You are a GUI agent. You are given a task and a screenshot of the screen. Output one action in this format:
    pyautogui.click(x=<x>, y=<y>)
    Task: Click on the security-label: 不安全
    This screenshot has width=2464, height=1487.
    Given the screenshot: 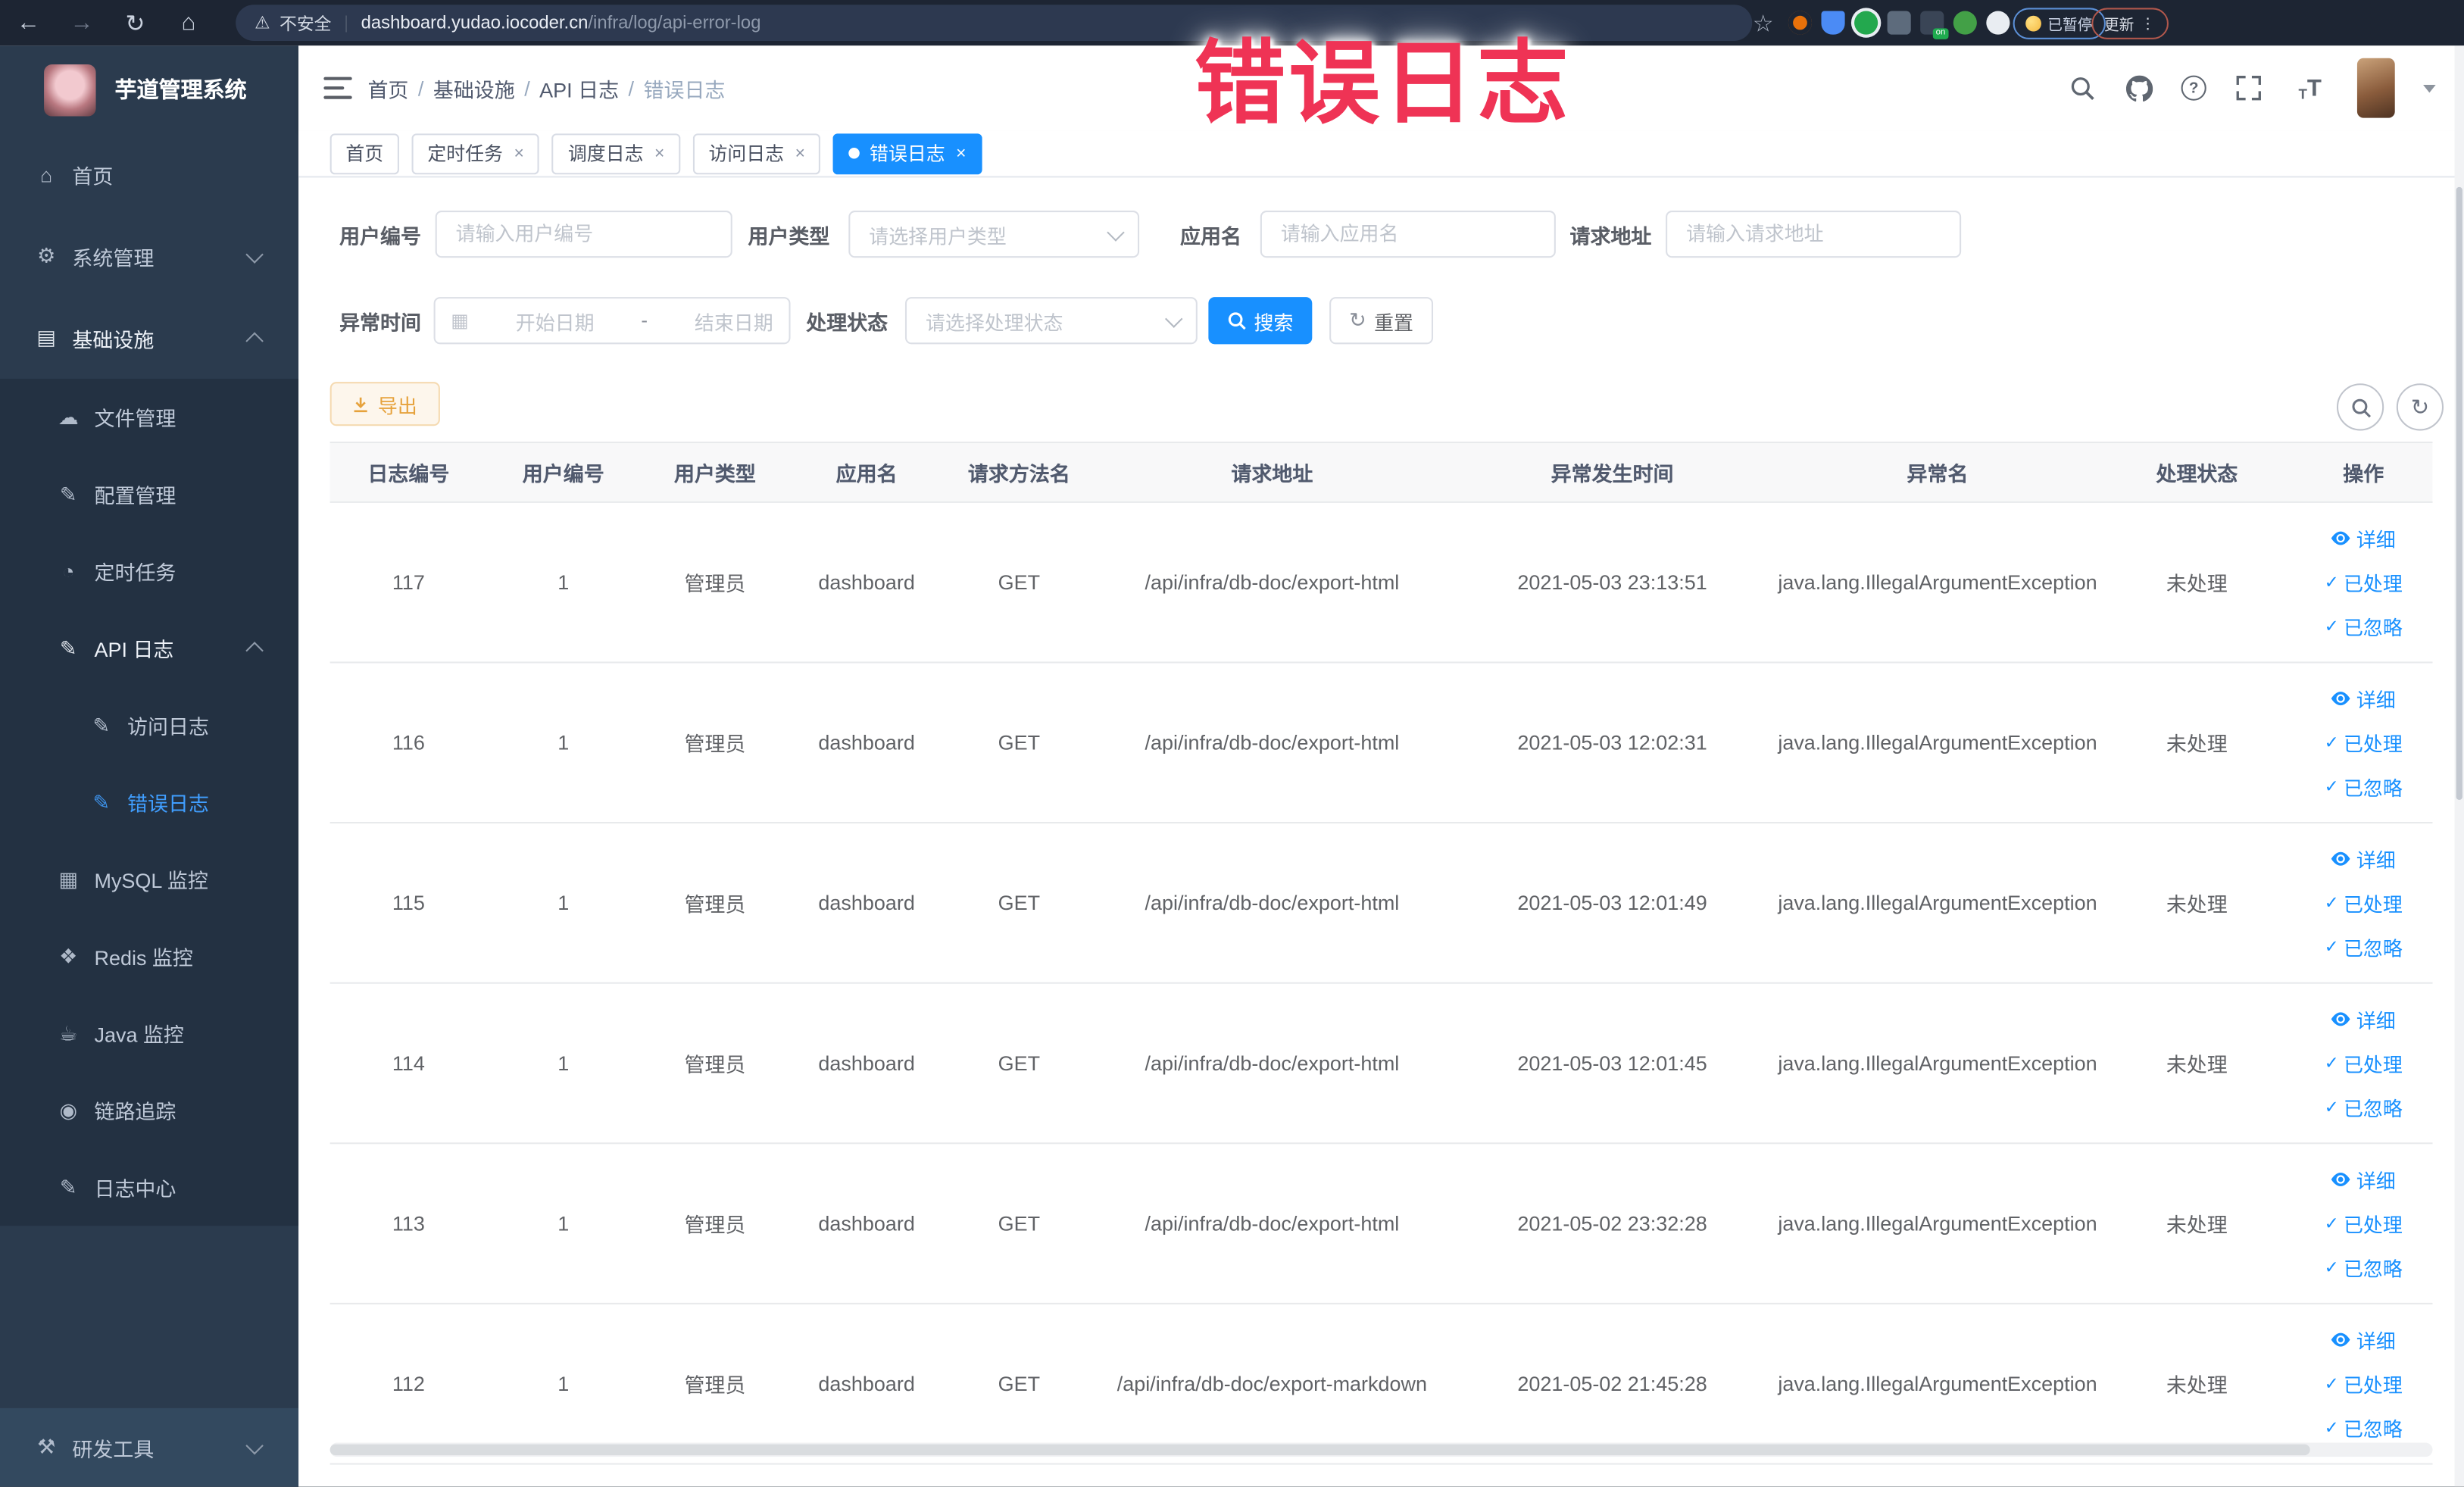 What is the action you would take?
    pyautogui.click(x=306, y=24)
    